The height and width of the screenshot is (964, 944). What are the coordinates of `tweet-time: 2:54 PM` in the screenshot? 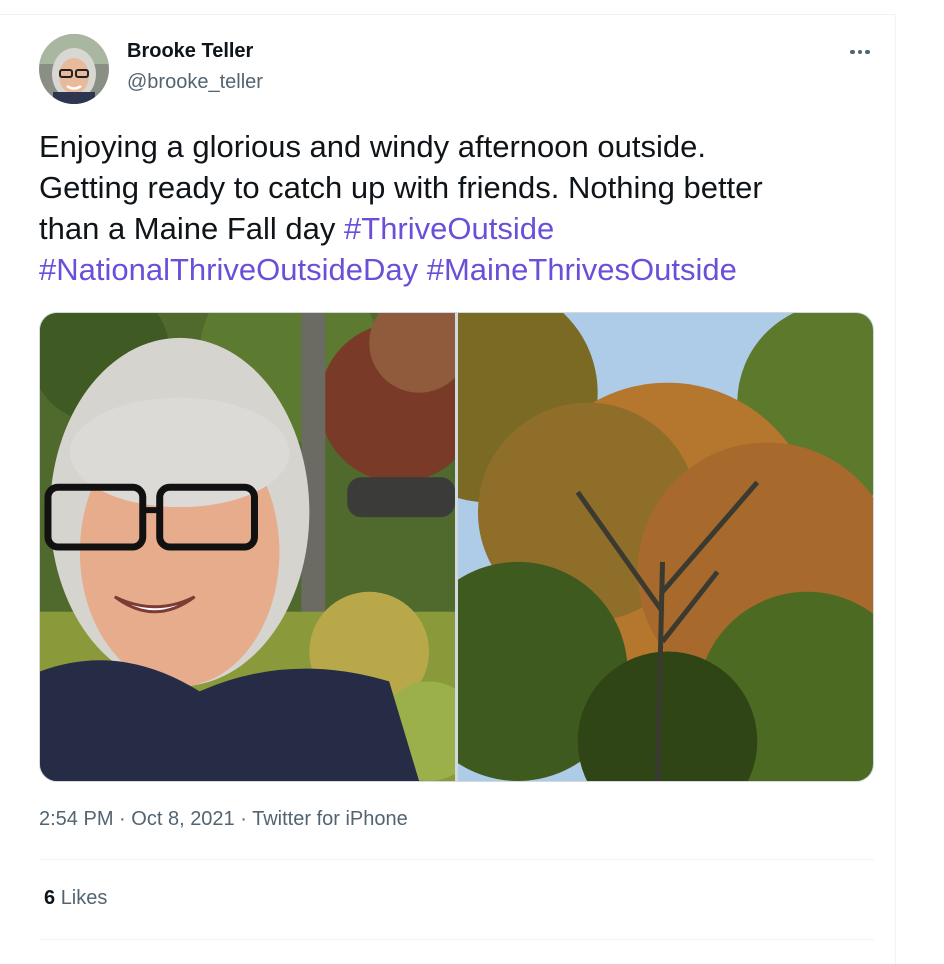 It's located at (76, 819).